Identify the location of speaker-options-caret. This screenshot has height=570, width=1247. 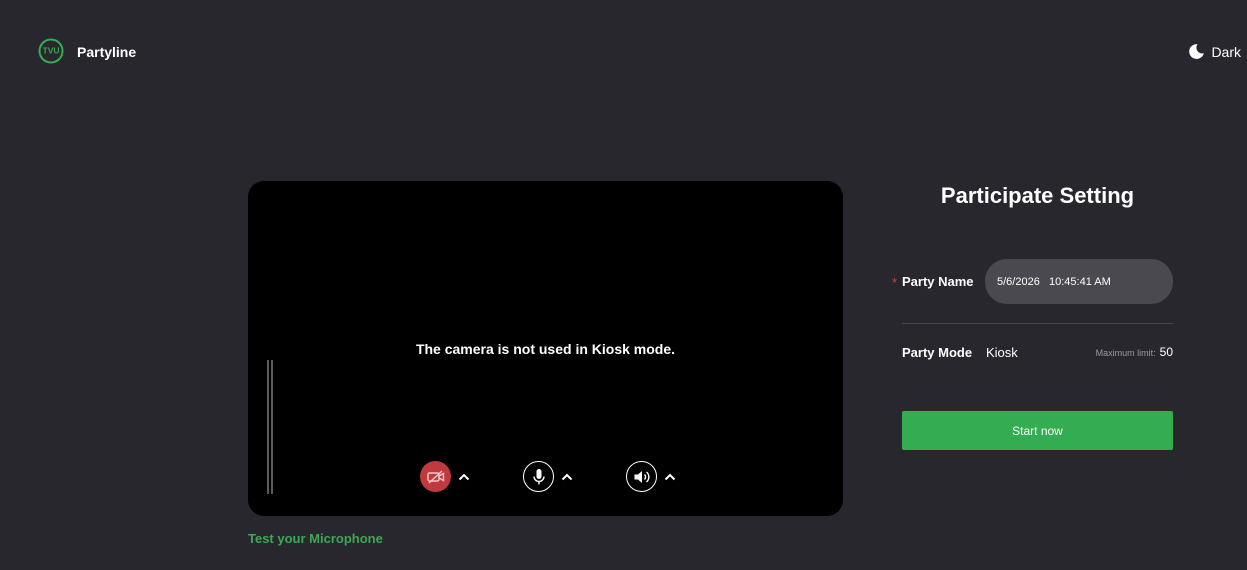
(670, 477).